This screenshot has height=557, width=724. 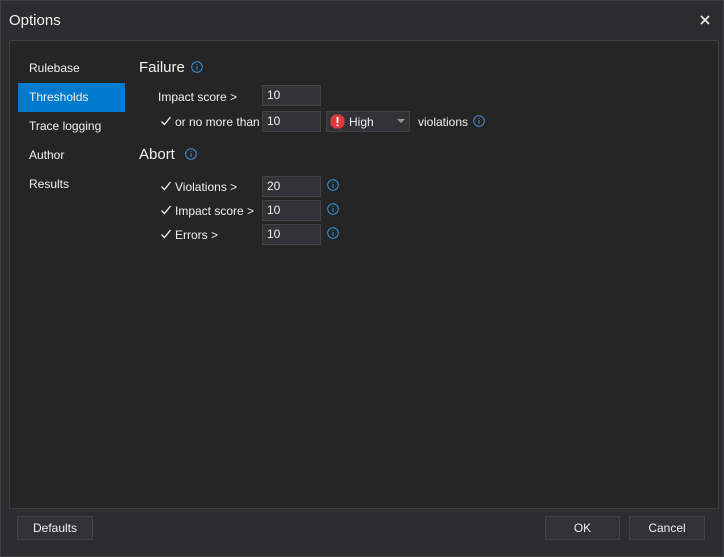 I want to click on violations-label: violations, so click(x=443, y=122).